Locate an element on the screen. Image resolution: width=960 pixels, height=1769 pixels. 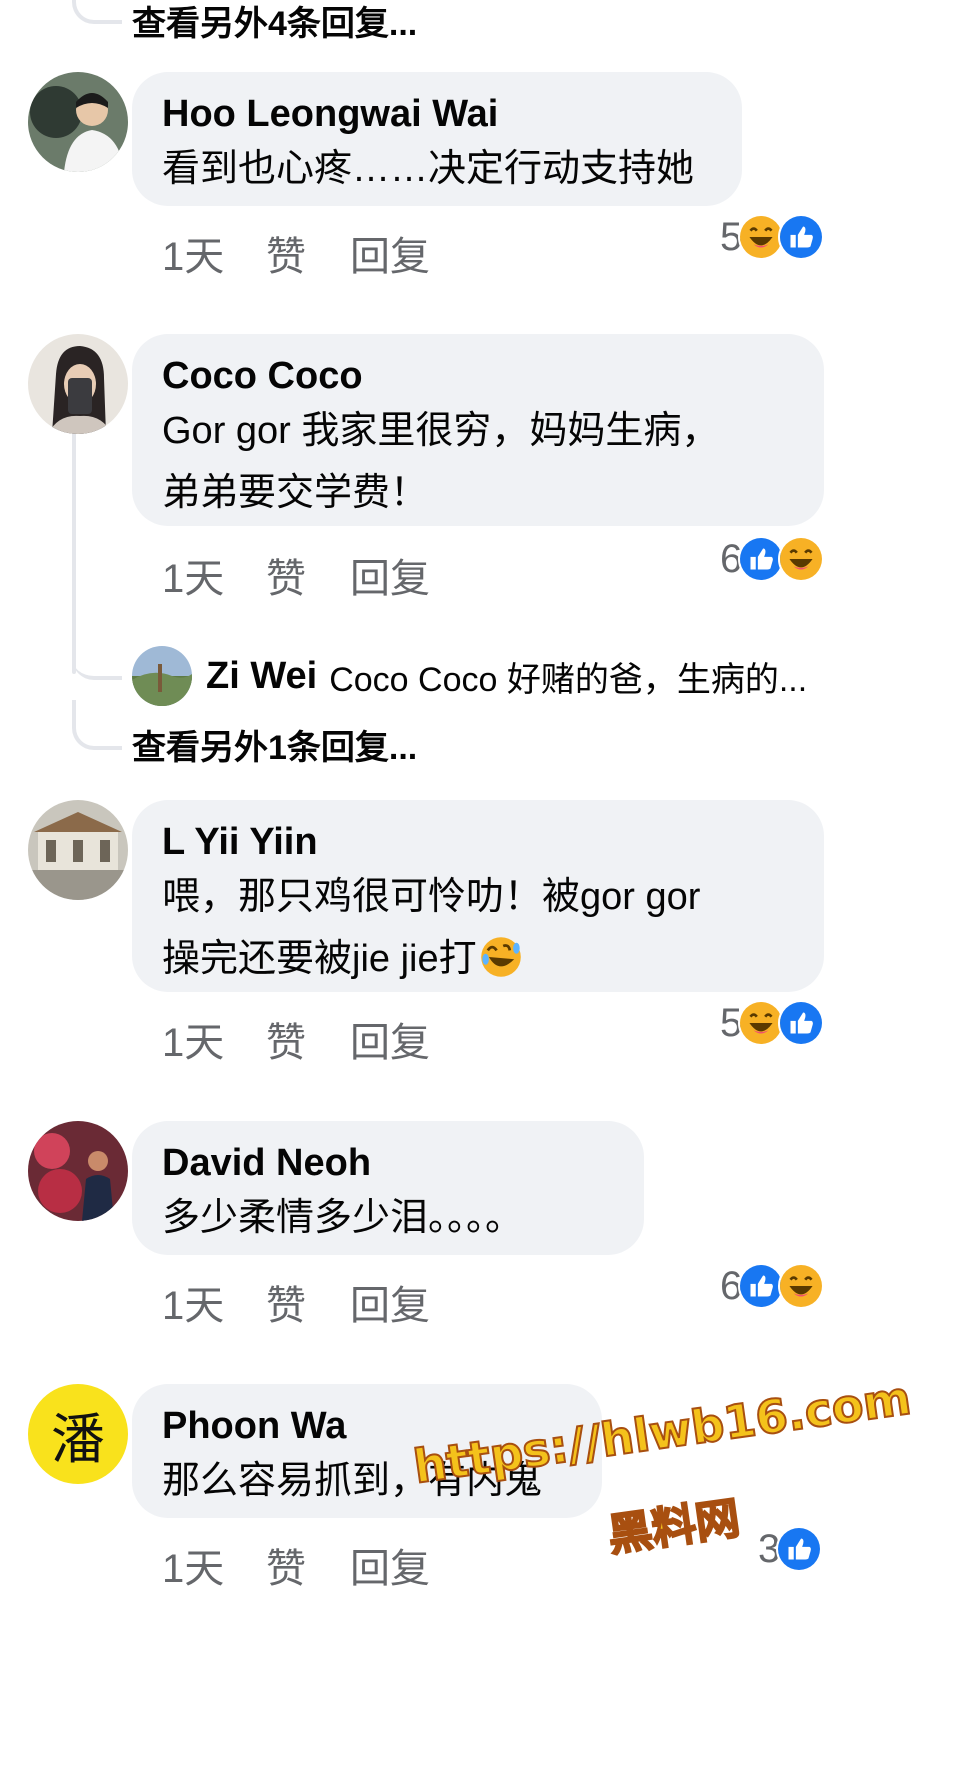
comment-bubble: Coco Coco Gor gor 我家里很穷，妈妈生病， 弟弟要交学费！ is located at coordinates (478, 430).